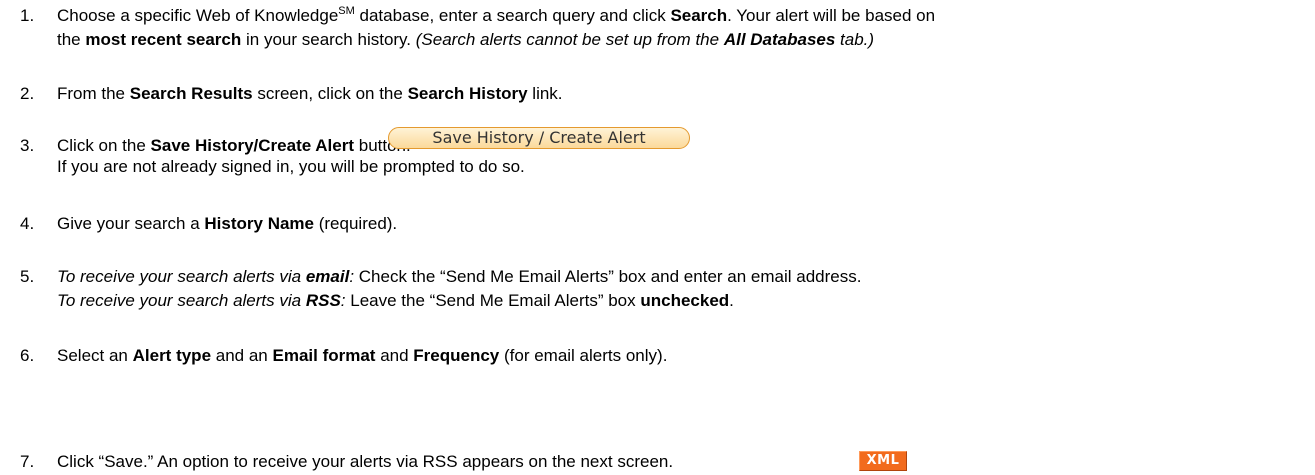 The width and height of the screenshot is (1315, 475). I want to click on step-number: 2., so click(27, 93).